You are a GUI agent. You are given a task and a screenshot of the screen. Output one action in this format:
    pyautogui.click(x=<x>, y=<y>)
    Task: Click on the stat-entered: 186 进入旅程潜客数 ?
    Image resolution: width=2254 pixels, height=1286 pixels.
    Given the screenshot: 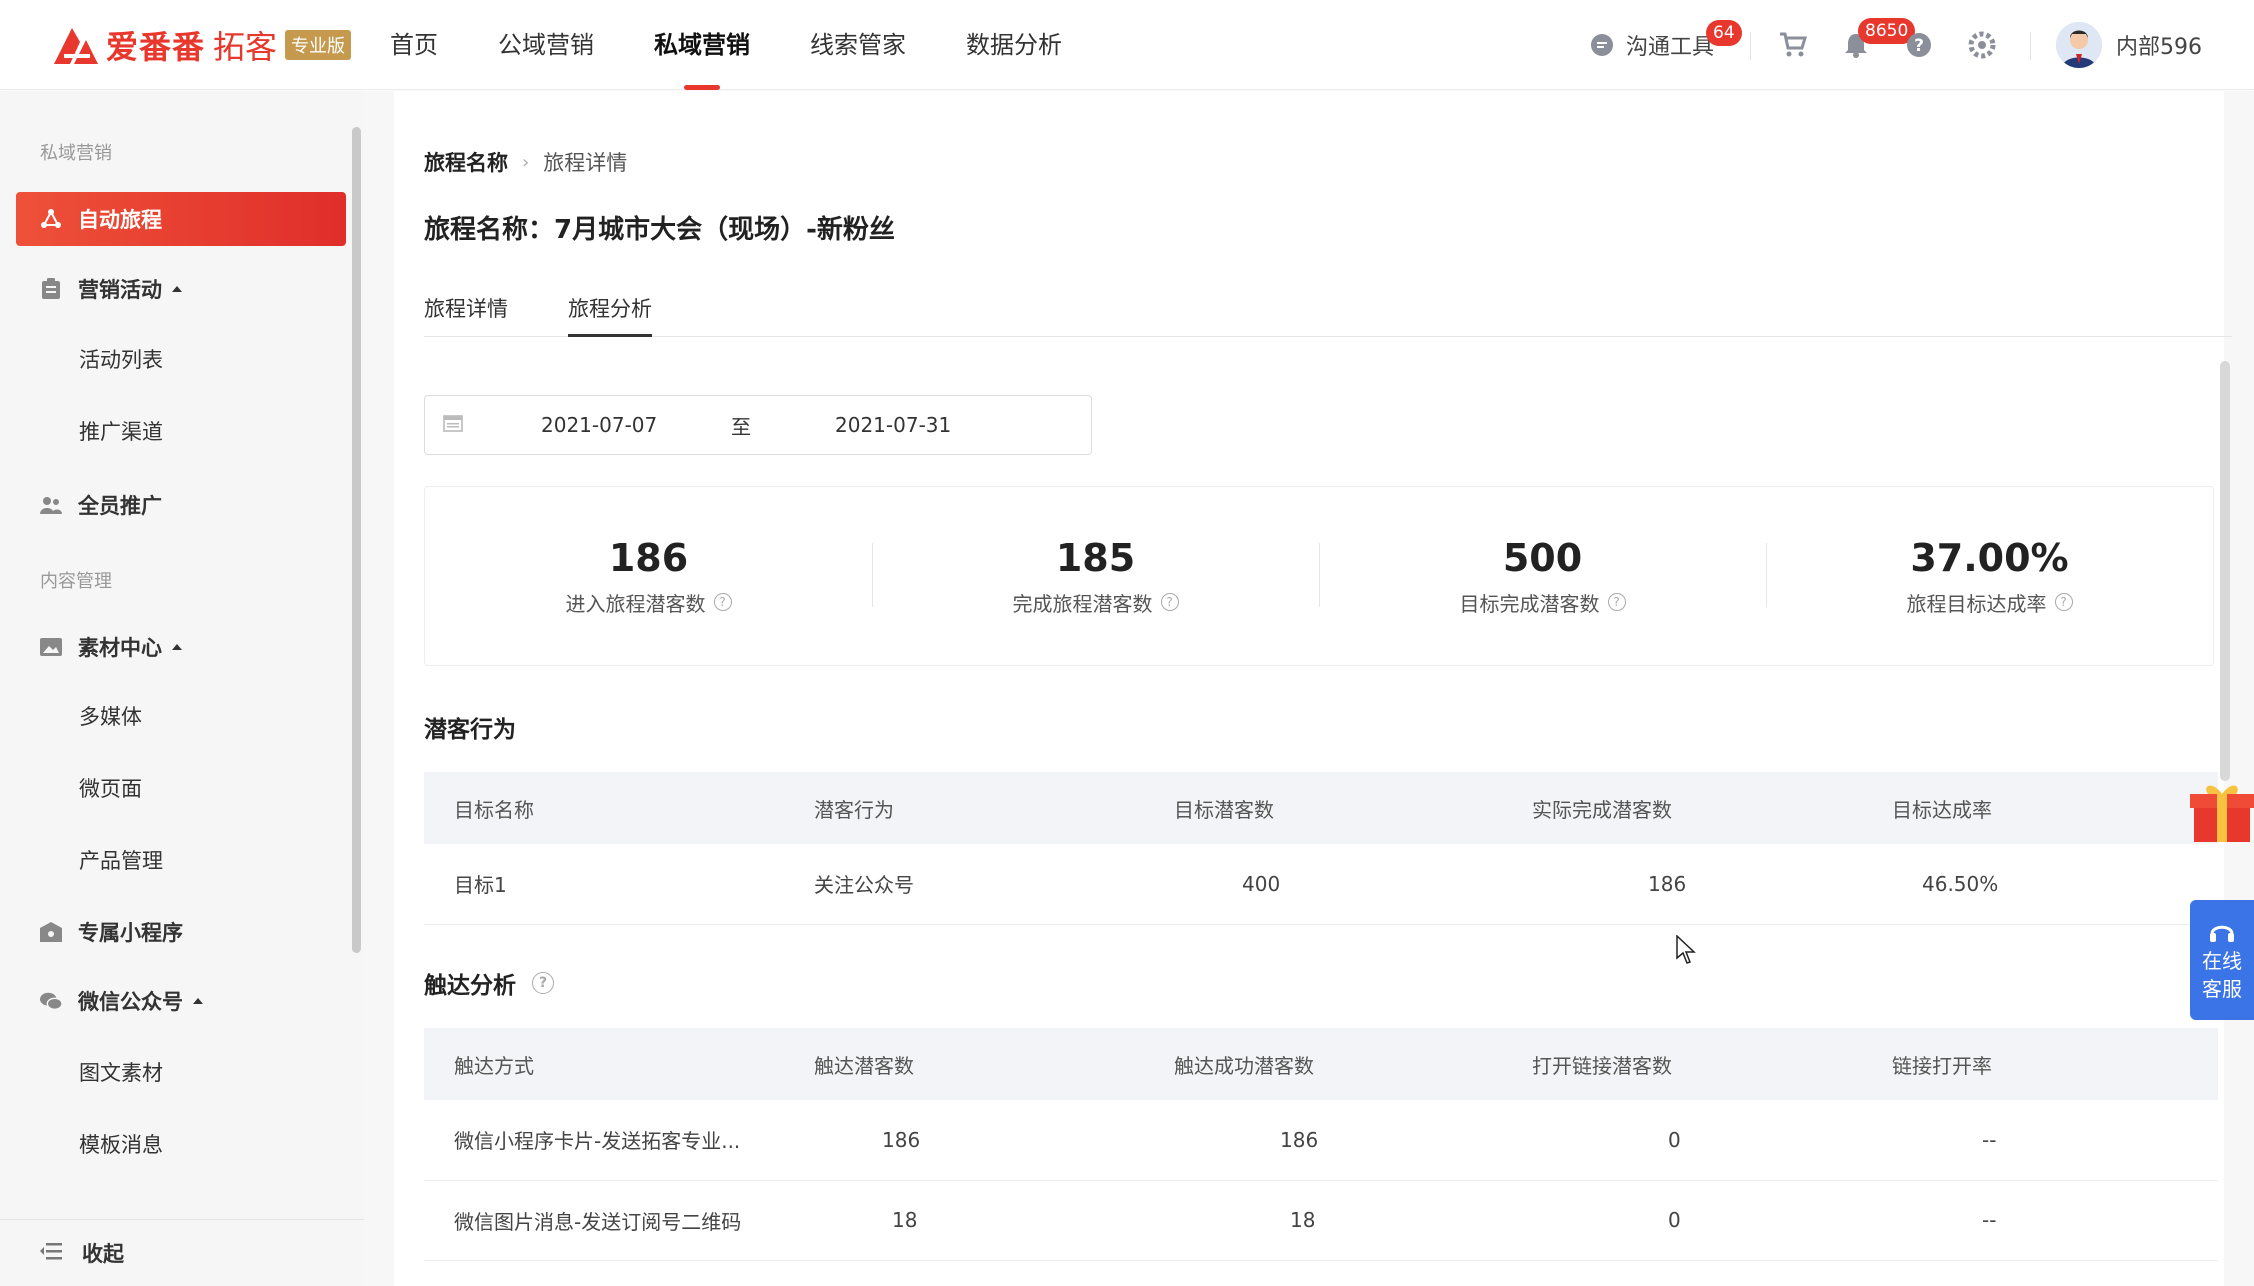 What is the action you would take?
    pyautogui.click(x=648, y=576)
    